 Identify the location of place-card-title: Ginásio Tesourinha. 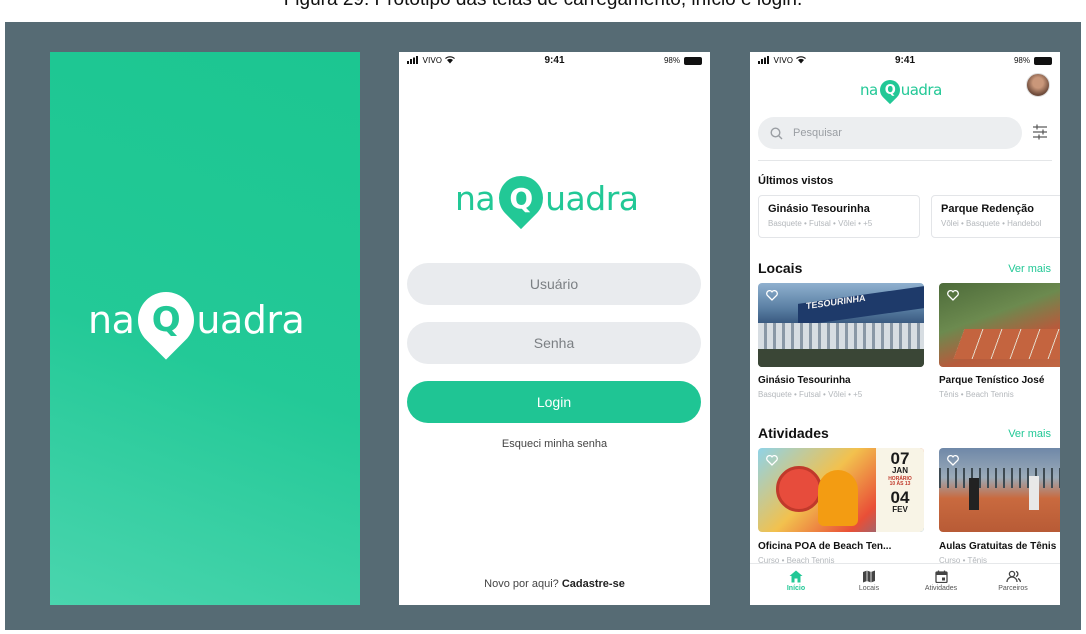
(804, 380).